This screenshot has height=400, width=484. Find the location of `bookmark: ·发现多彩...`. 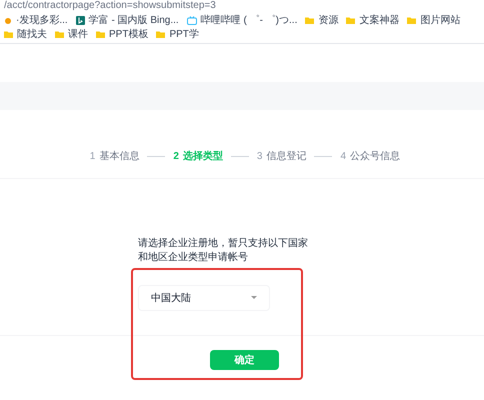

bookmark: ·发现多彩... is located at coordinates (36, 20).